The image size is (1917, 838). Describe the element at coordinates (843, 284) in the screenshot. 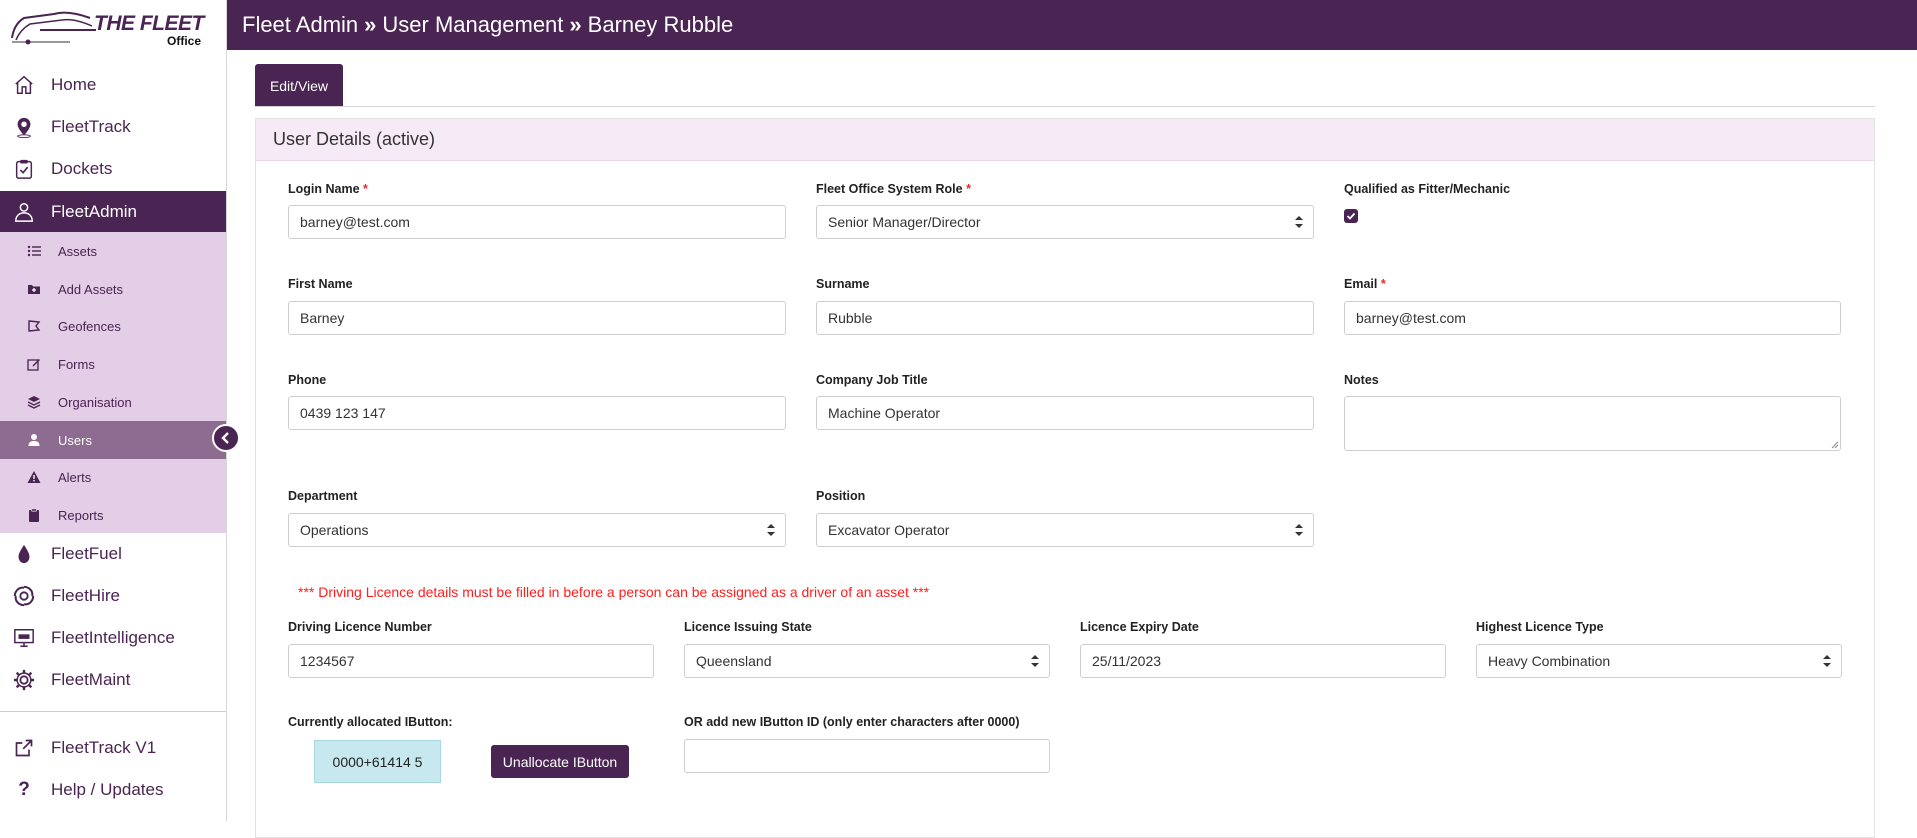

I see `surname-label: Surname` at that location.